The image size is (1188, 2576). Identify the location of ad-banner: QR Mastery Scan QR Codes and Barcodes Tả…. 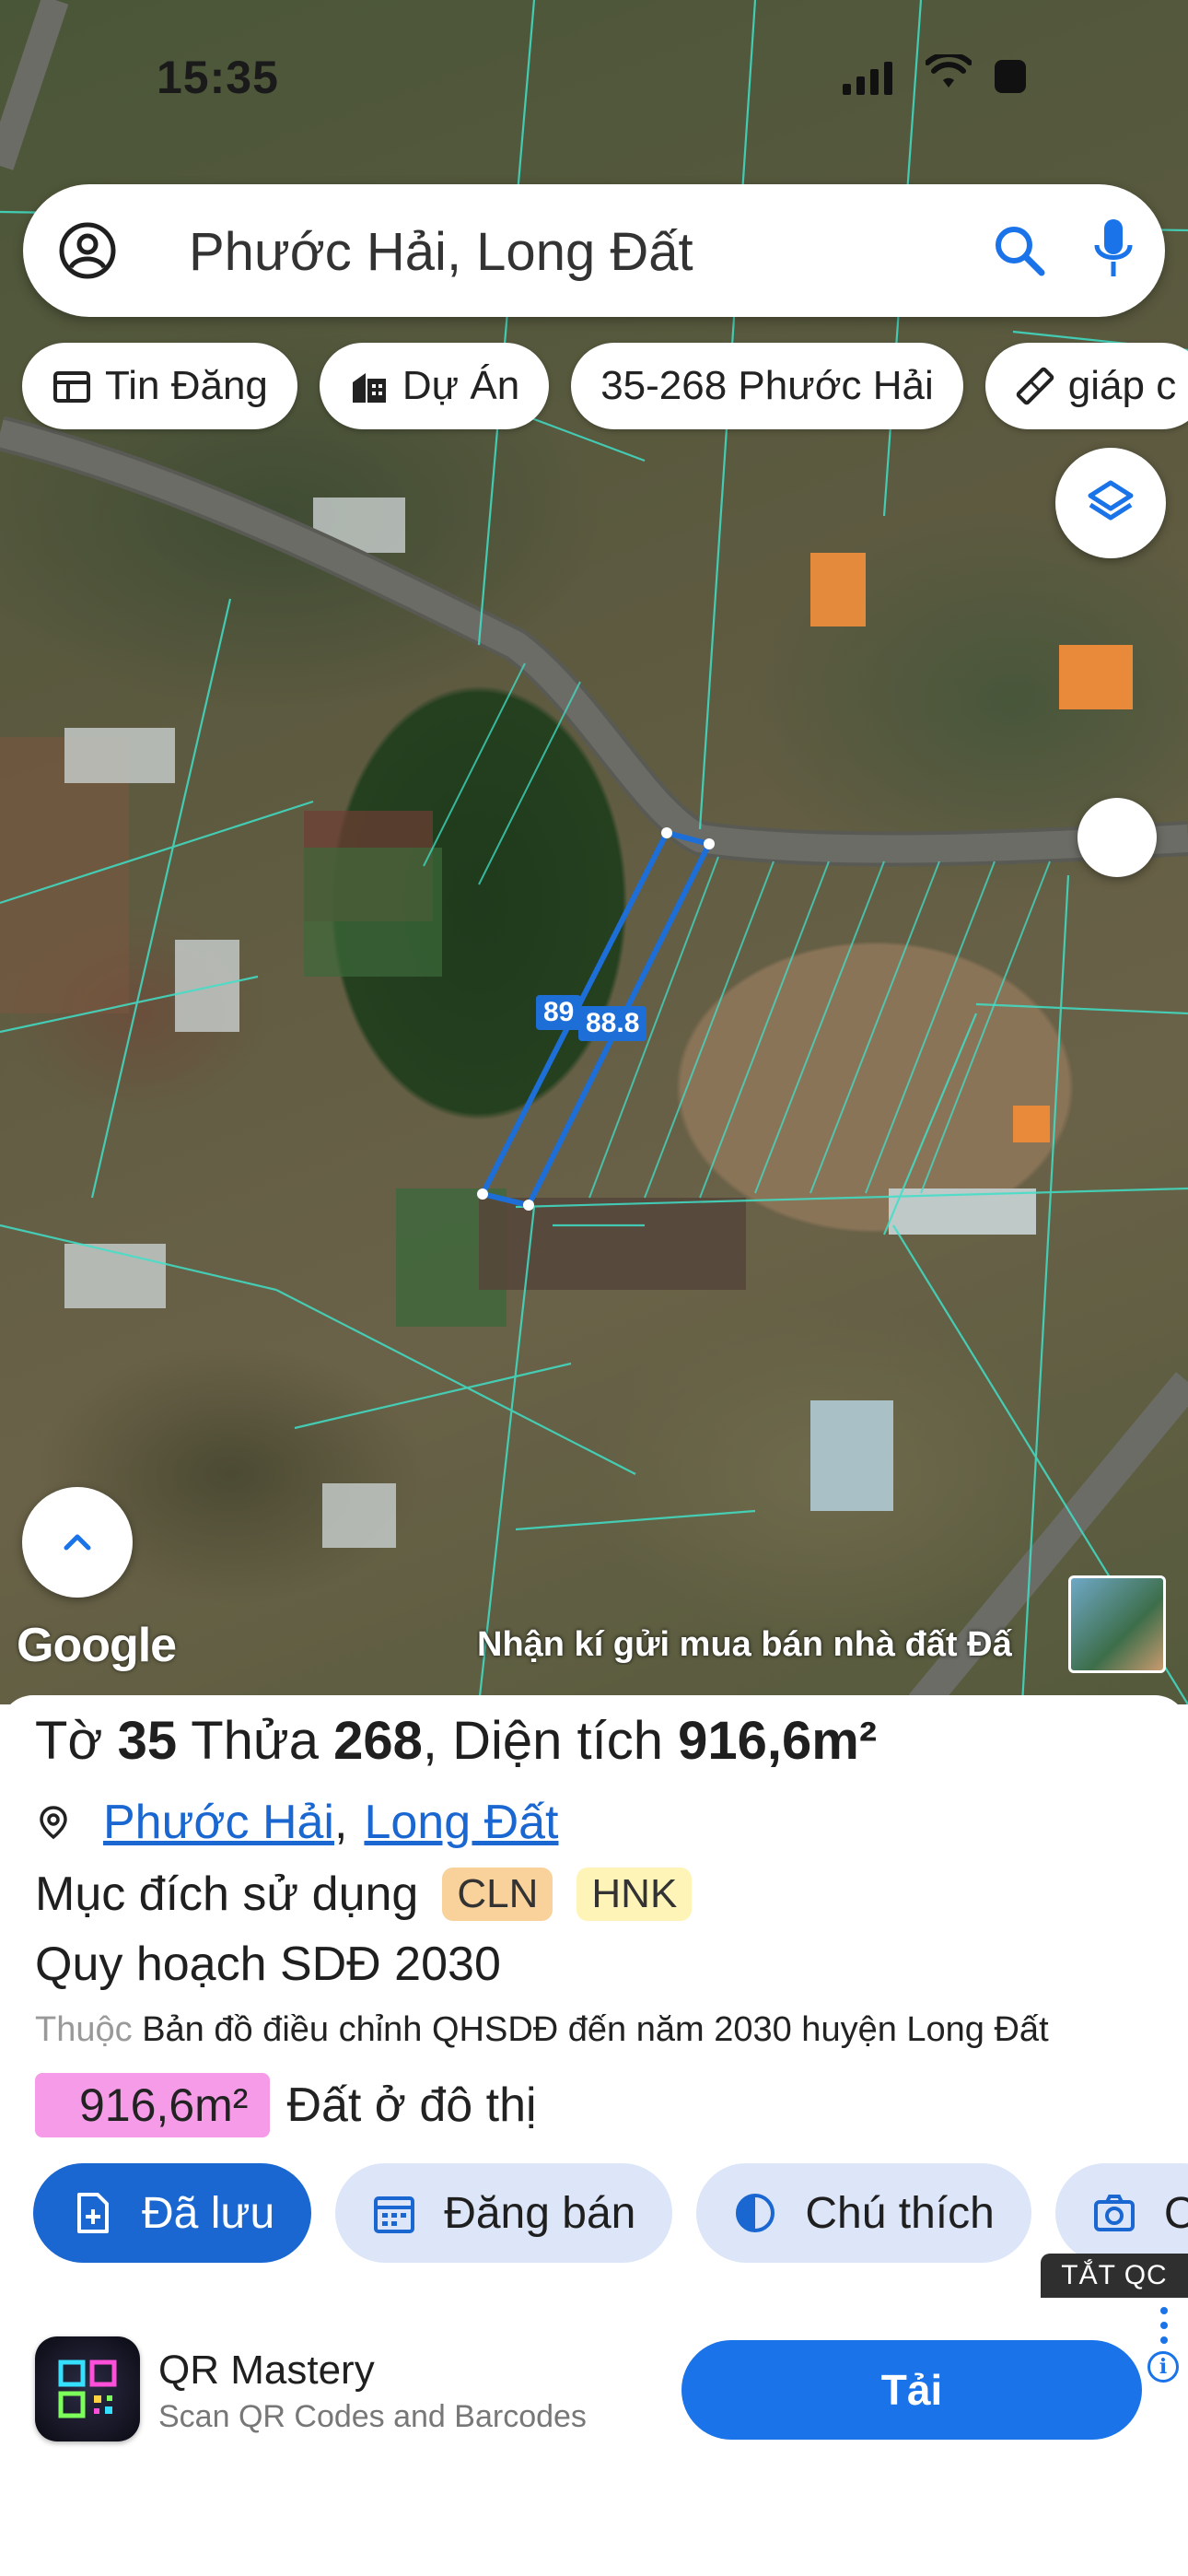
(594, 2390).